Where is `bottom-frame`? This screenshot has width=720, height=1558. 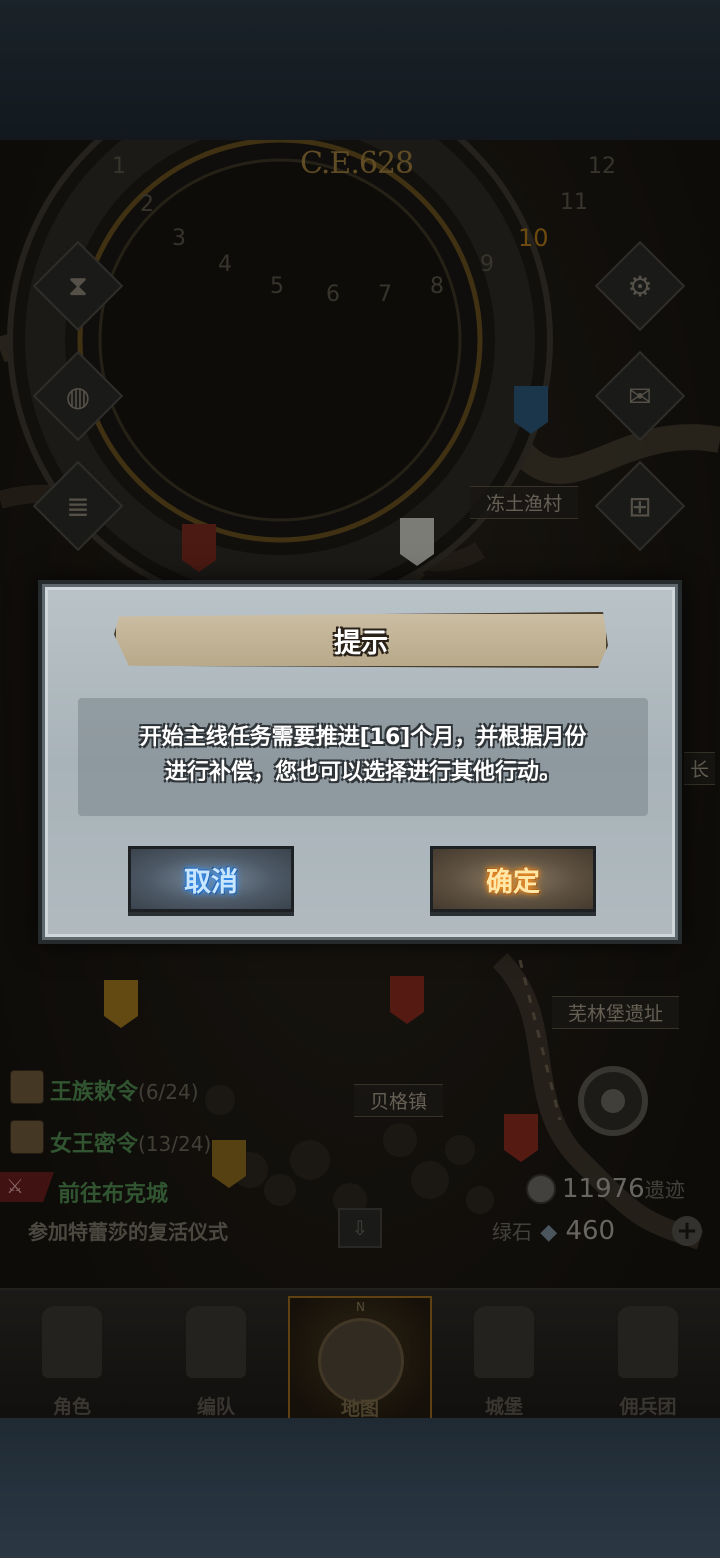
bottom-frame is located at coordinates (360, 1488).